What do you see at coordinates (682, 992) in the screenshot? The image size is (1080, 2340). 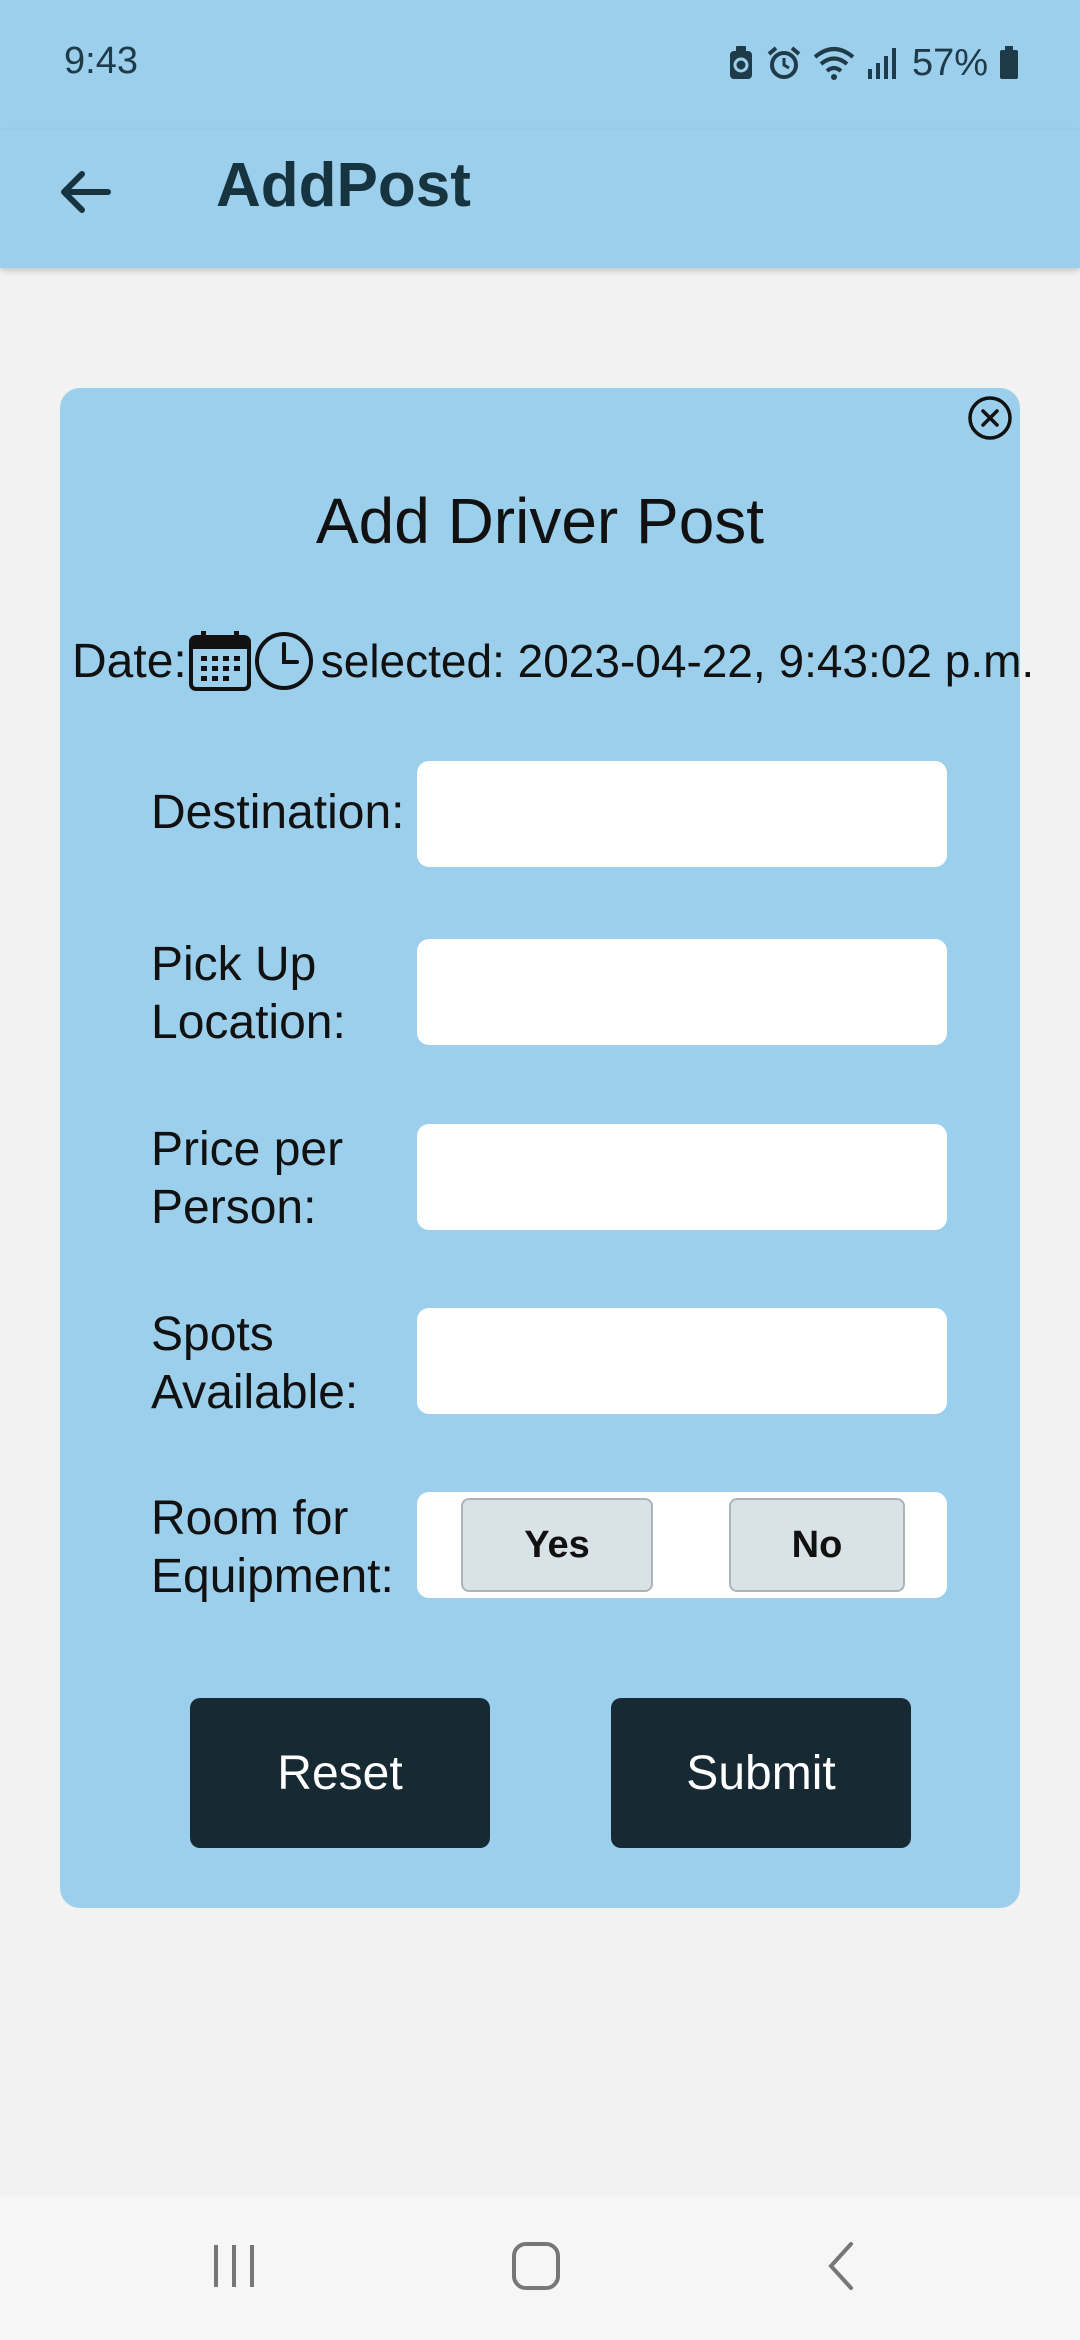 I see `pickup-location-input` at bounding box center [682, 992].